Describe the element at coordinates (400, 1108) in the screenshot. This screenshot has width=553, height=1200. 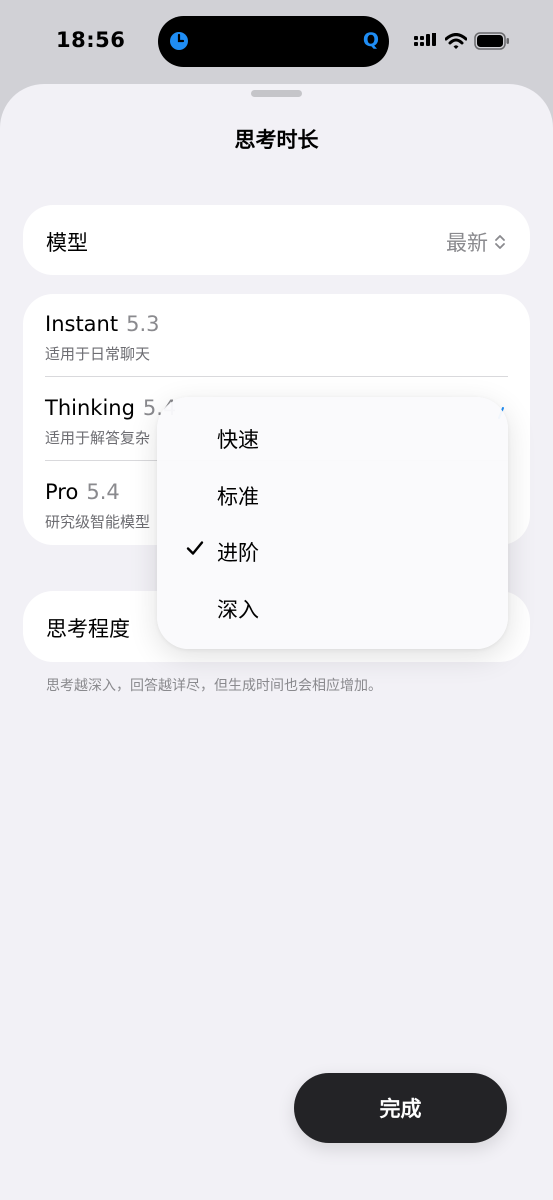
I see `done-button: 完成` at that location.